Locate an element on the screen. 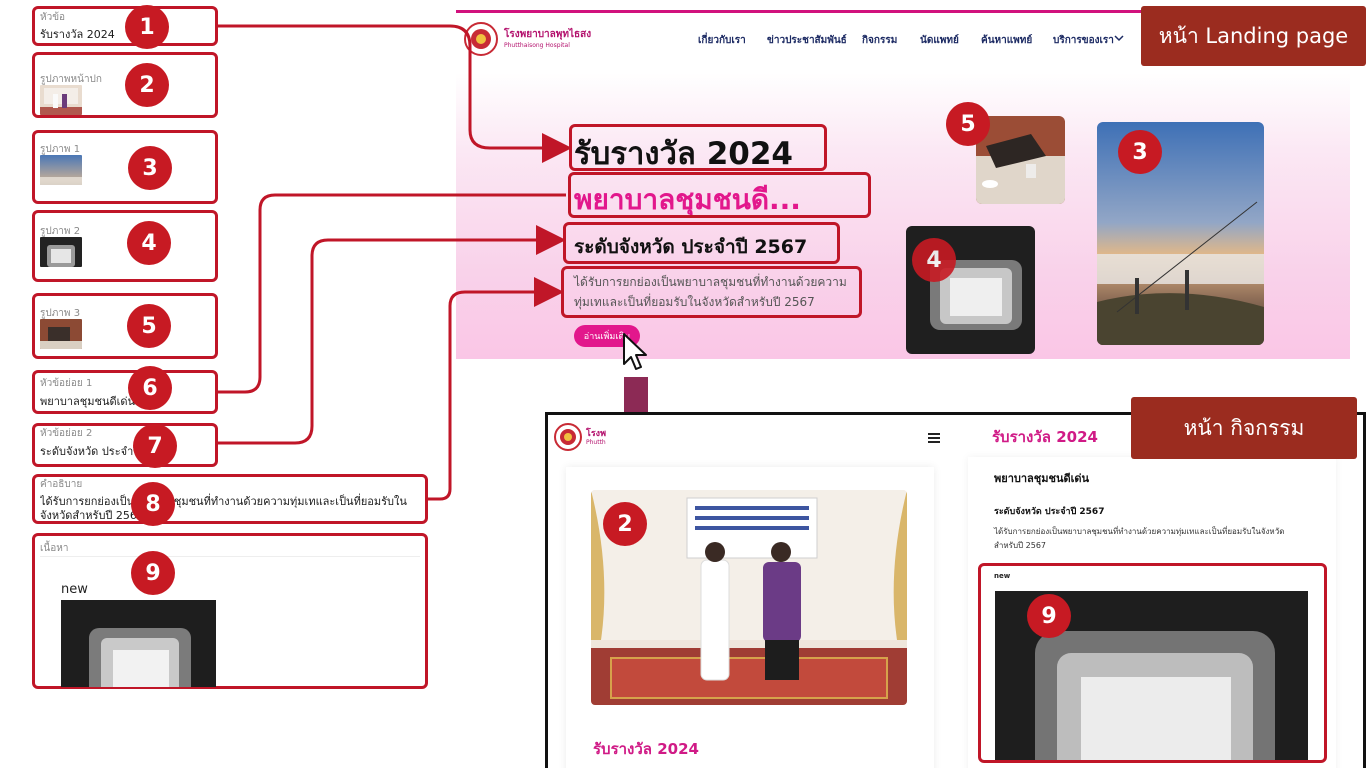  activity-logo-name: โรงพ is located at coordinates (596, 434).